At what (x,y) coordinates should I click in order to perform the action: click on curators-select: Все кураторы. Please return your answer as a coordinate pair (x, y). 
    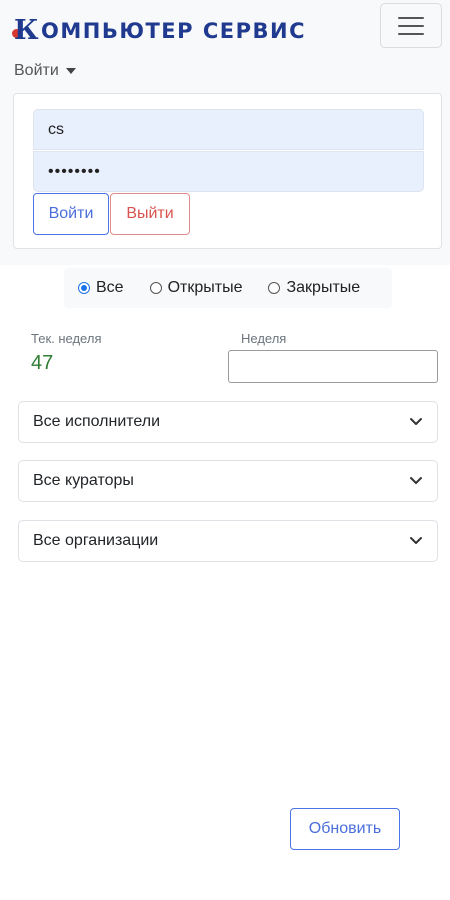
    Looking at the image, I should click on (228, 481).